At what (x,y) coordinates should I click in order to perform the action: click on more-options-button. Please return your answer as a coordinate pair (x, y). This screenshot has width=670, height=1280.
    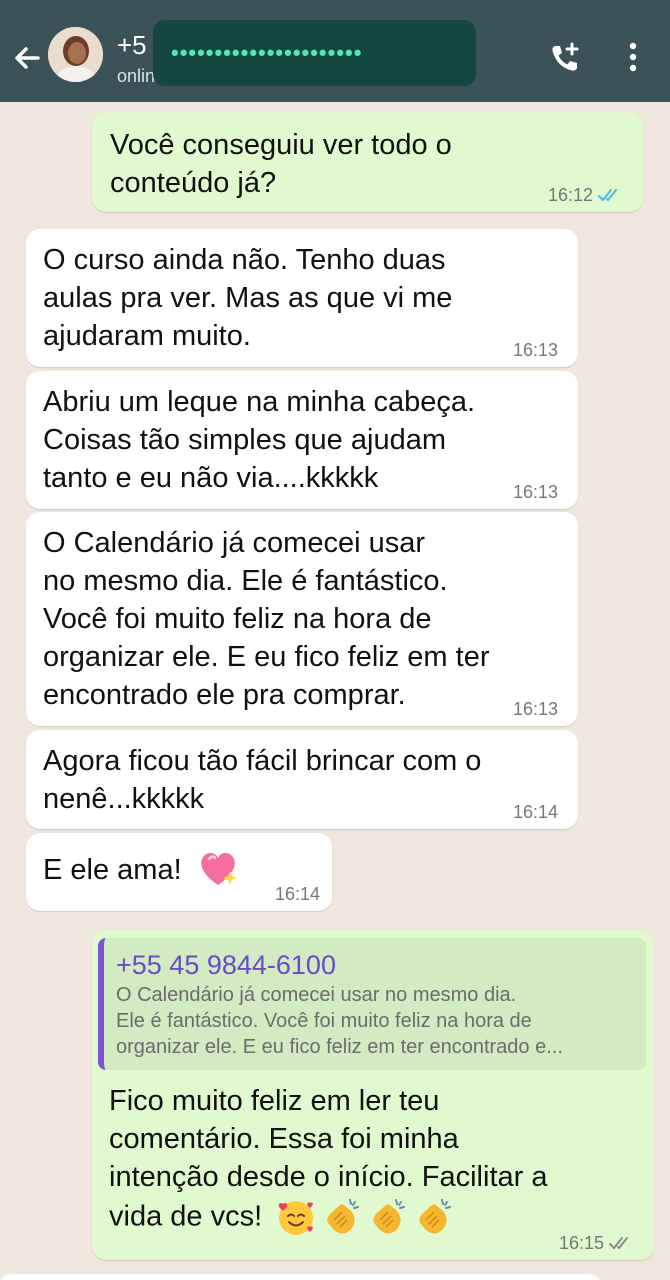
    Looking at the image, I should click on (633, 58).